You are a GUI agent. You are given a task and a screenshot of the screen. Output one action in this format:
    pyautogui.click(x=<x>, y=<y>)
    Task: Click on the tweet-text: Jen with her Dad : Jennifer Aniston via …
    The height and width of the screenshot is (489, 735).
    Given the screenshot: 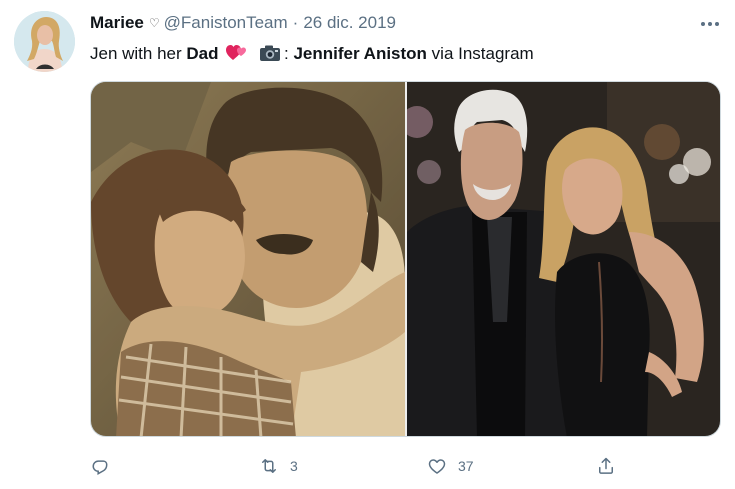 What is the action you would take?
    pyautogui.click(x=312, y=55)
    